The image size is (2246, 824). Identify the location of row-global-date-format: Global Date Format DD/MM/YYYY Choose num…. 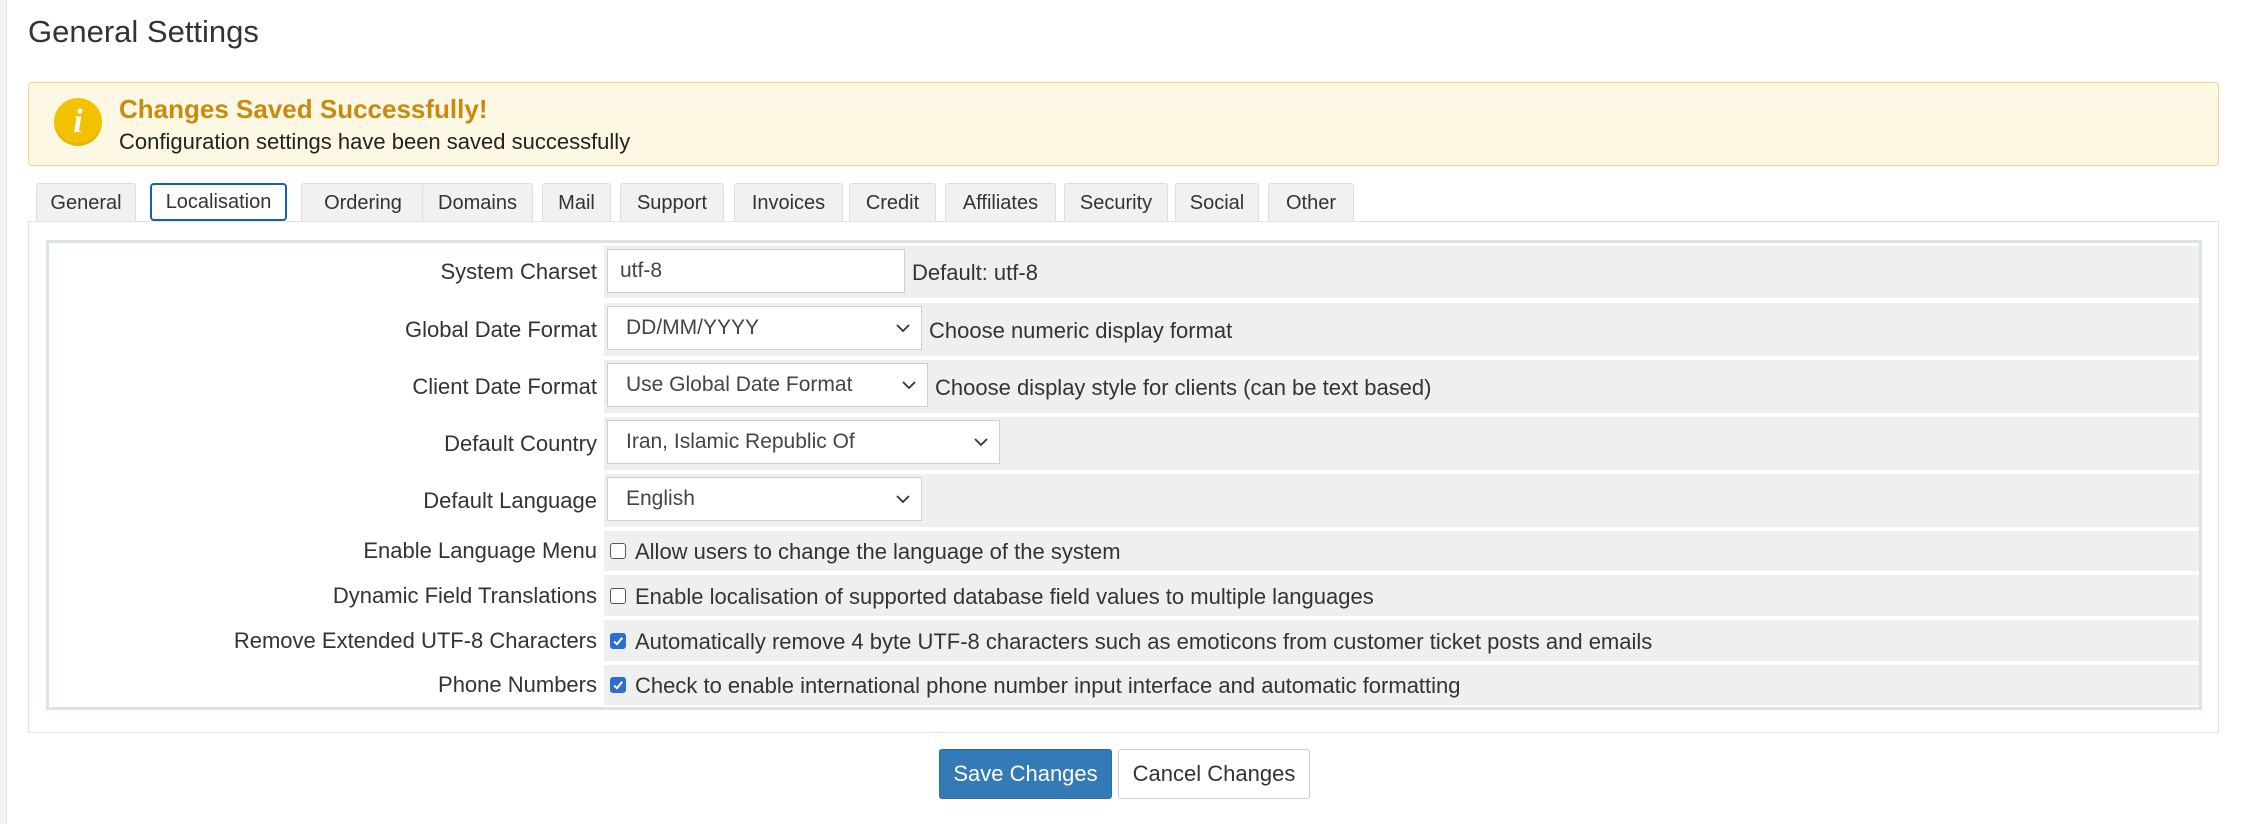
(1124, 329).